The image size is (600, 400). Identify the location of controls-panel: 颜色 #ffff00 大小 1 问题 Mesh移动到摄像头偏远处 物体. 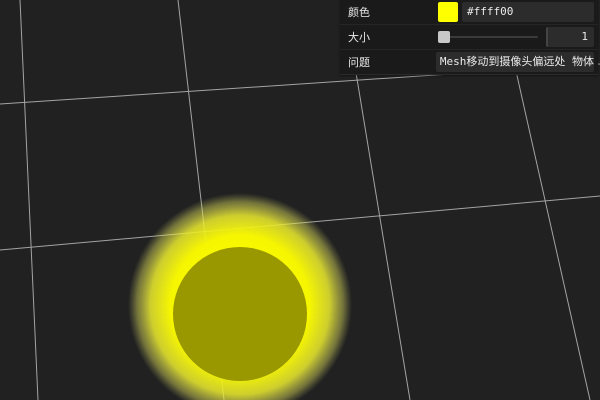
(469, 37).